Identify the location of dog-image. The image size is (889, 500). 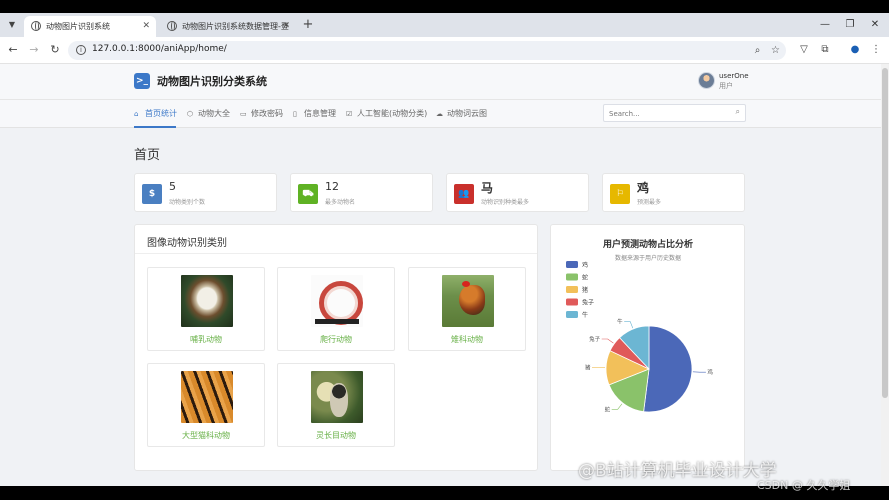
(207, 301).